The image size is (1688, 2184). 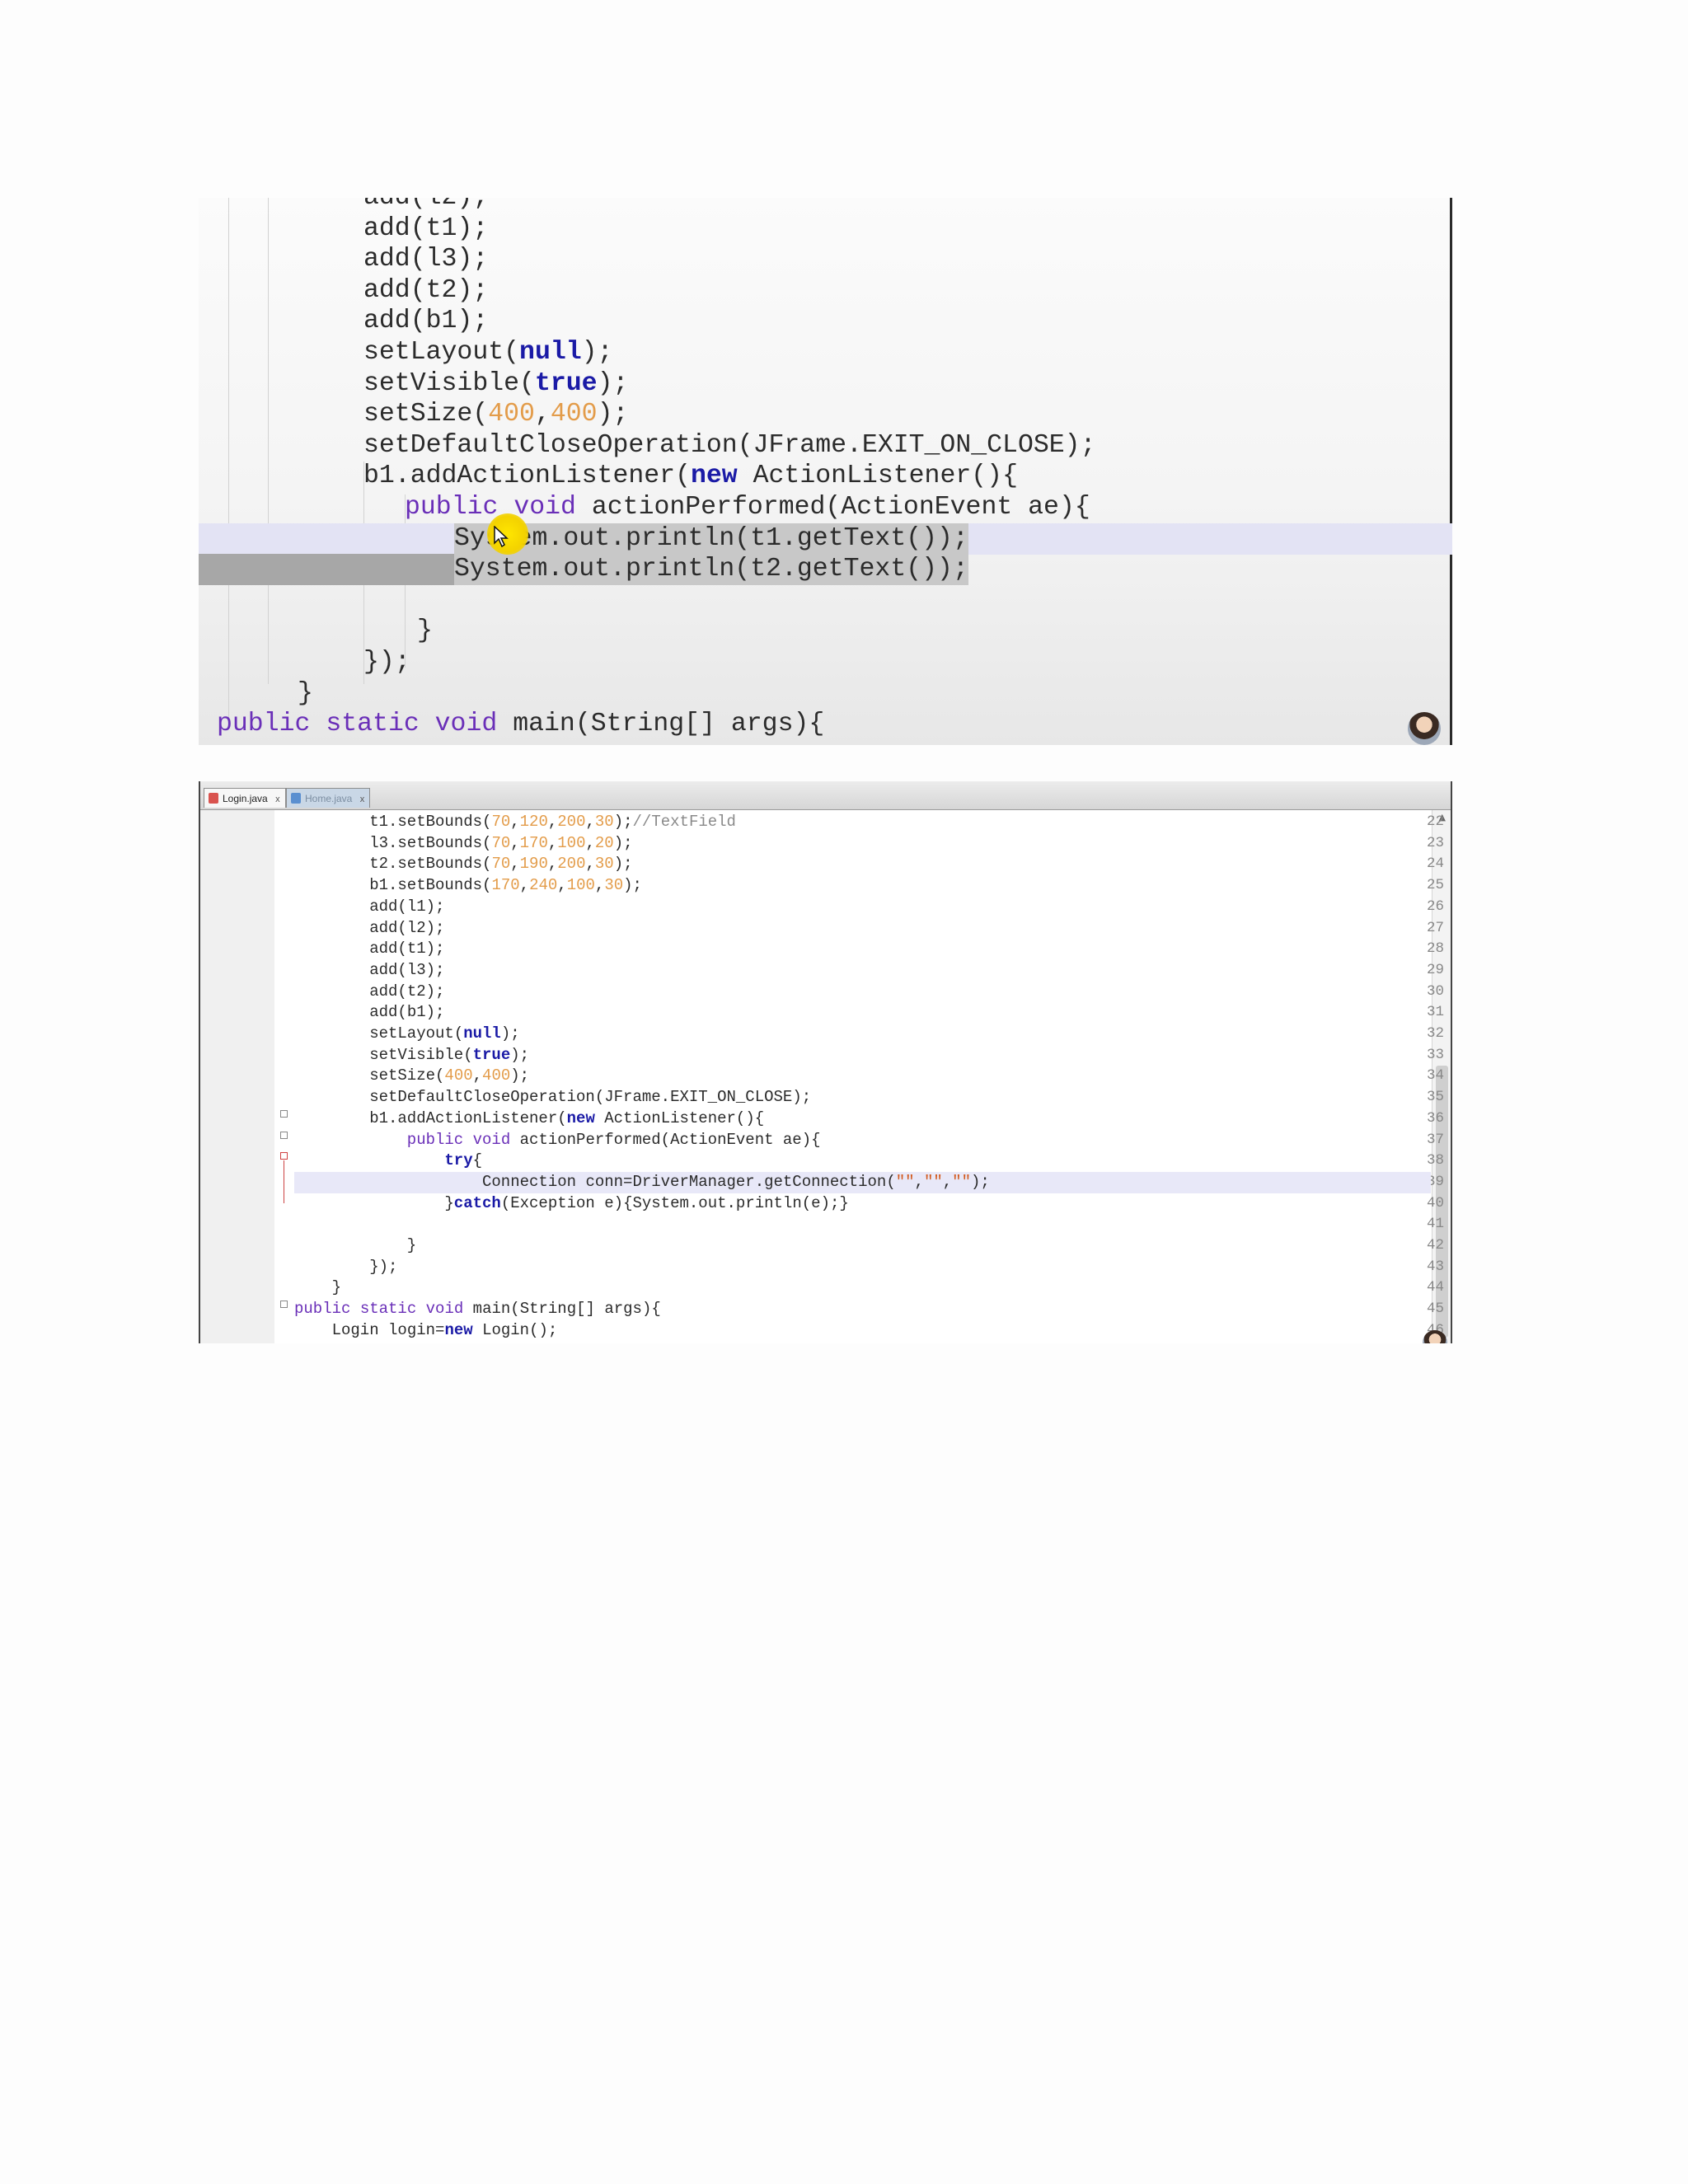 What do you see at coordinates (502, 536) in the screenshot?
I see `mouse-cursor-icon` at bounding box center [502, 536].